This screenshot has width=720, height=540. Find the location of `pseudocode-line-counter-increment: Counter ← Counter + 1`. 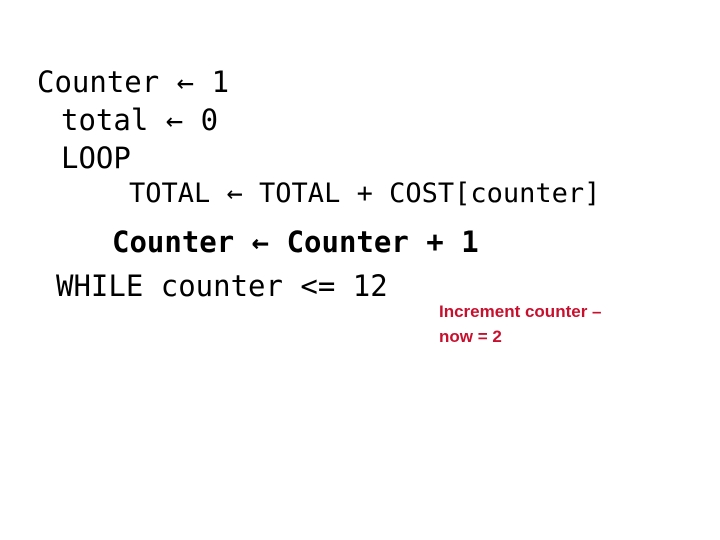

pseudocode-line-counter-increment: Counter ← Counter + 1 is located at coordinates (295, 242).